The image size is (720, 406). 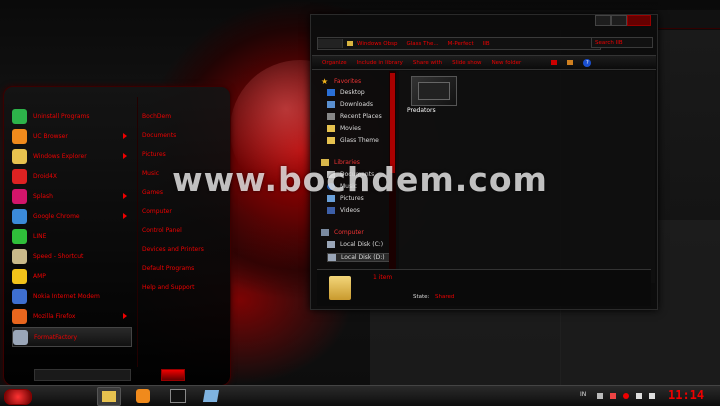 I want to click on new-folder-button: New folder, so click(x=507, y=63).